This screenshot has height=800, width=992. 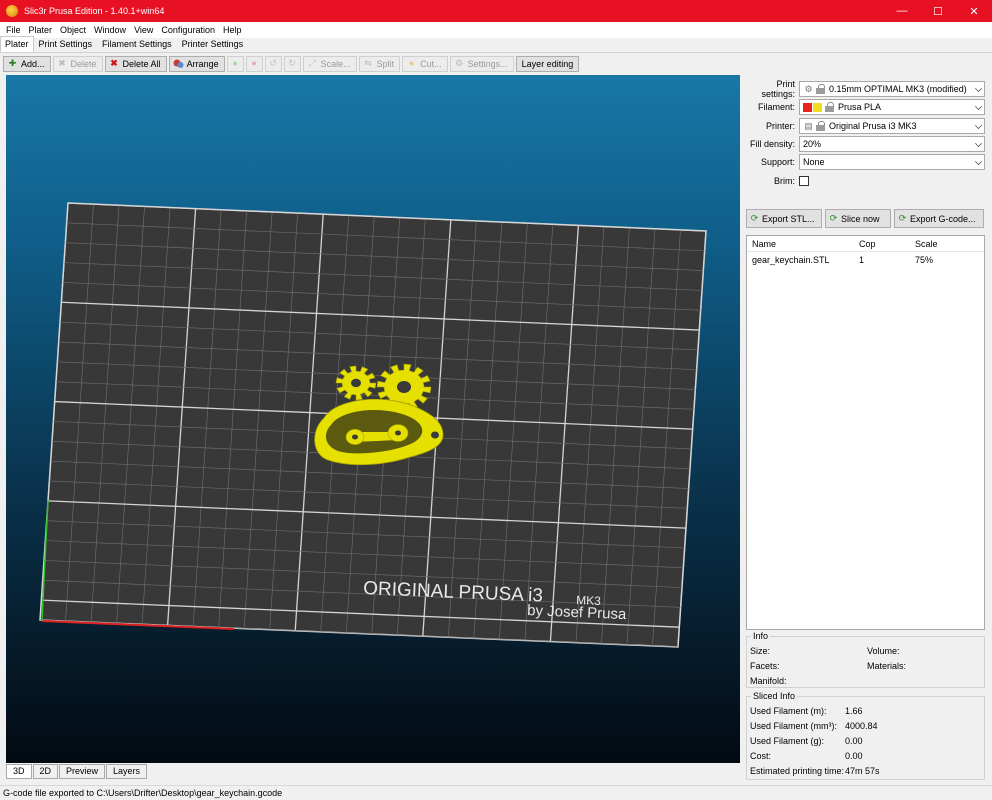 I want to click on remove-instance-icon: ●, so click(x=254, y=63).